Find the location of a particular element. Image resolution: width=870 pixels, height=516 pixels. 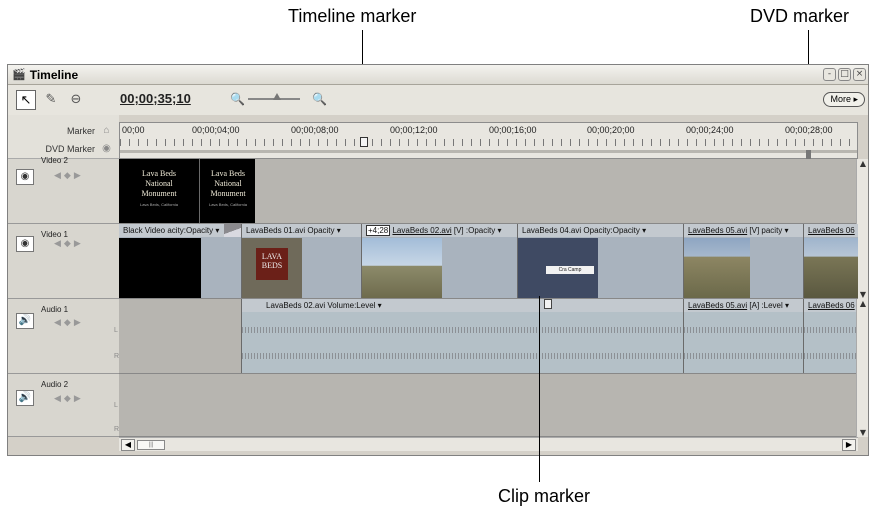

work-area-bar is located at coordinates (488, 151).